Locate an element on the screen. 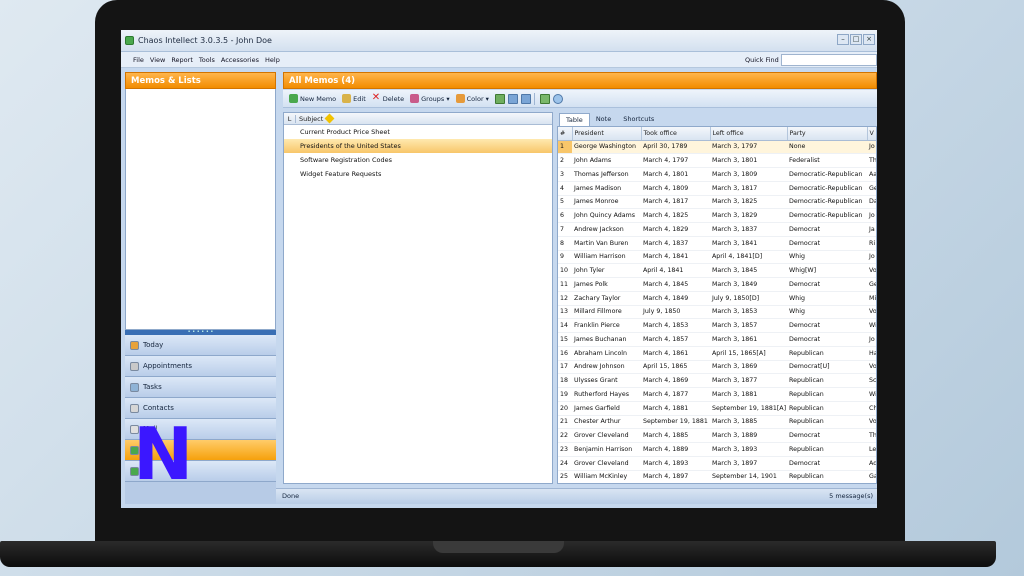 The height and width of the screenshot is (576, 1024). column-header-number: # is located at coordinates (565, 134).